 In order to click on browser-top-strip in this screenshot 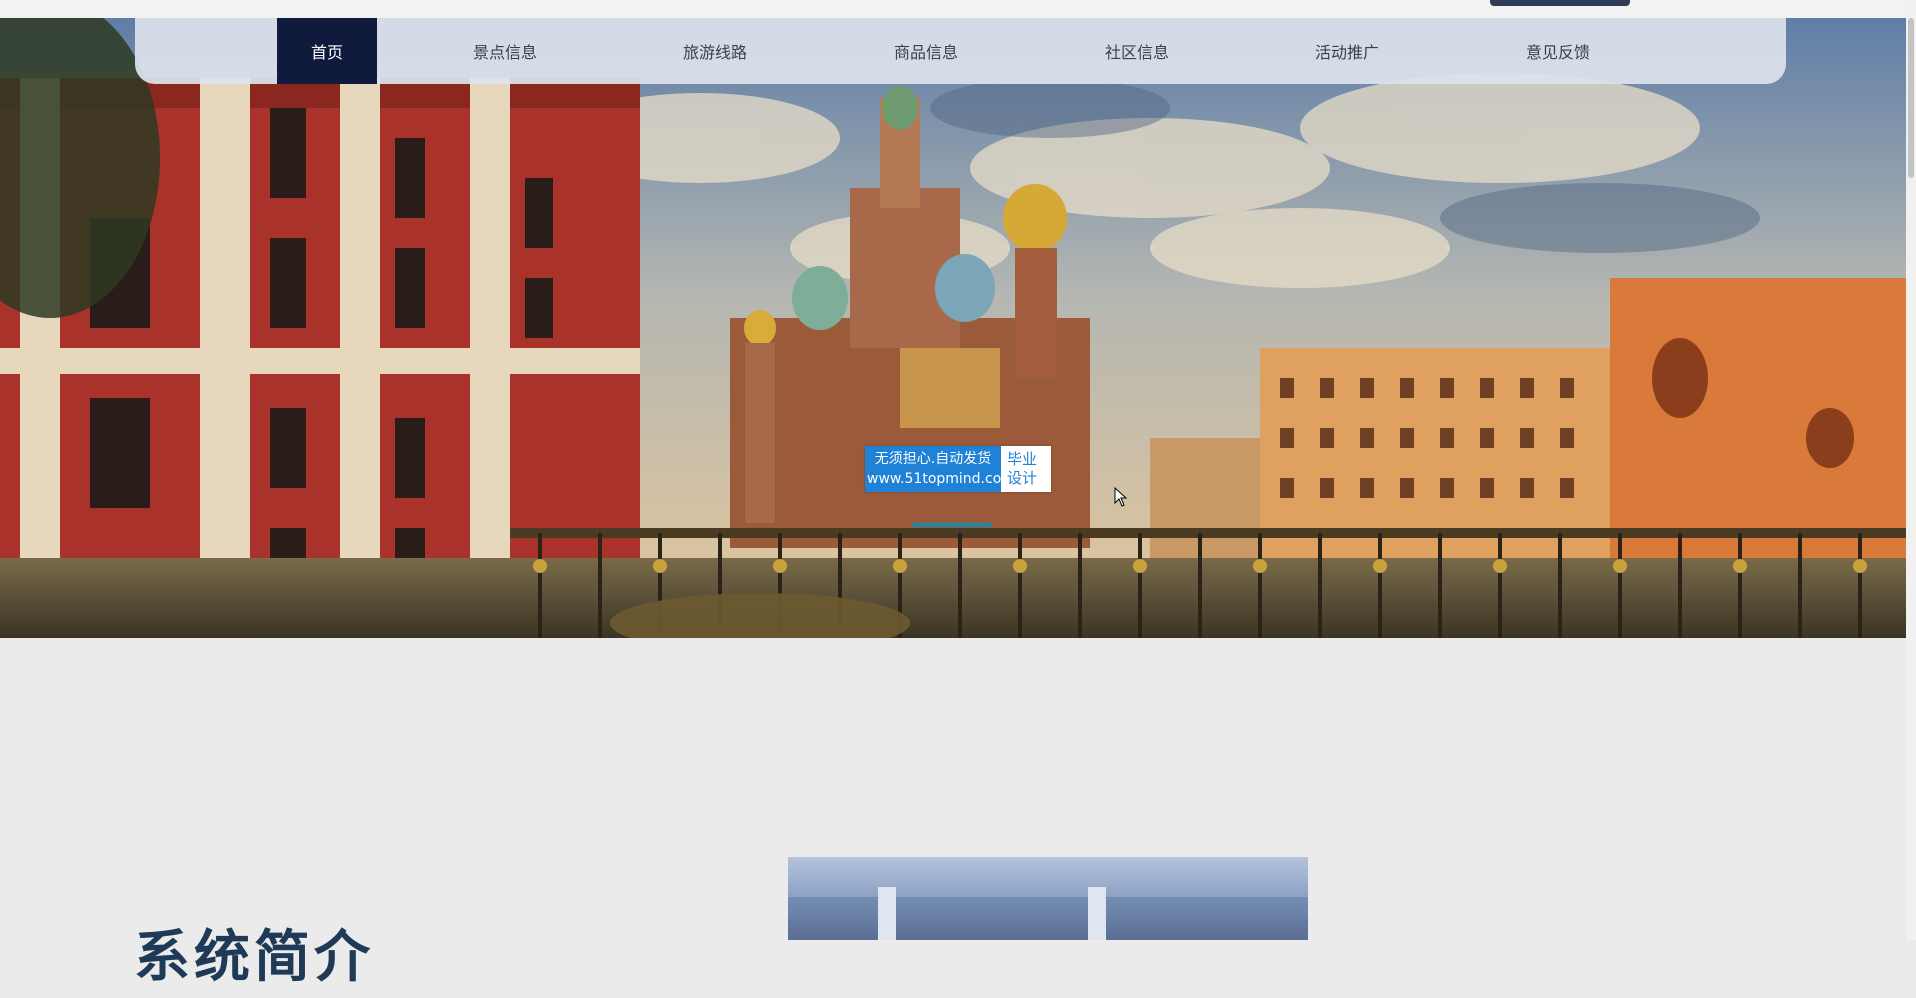, I will do `click(958, 9)`.